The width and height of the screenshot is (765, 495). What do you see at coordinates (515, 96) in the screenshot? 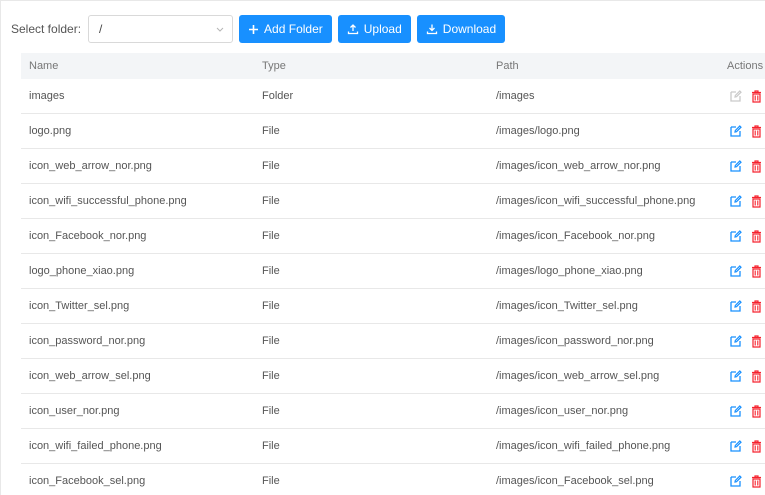
I see `file-path: /images` at bounding box center [515, 96].